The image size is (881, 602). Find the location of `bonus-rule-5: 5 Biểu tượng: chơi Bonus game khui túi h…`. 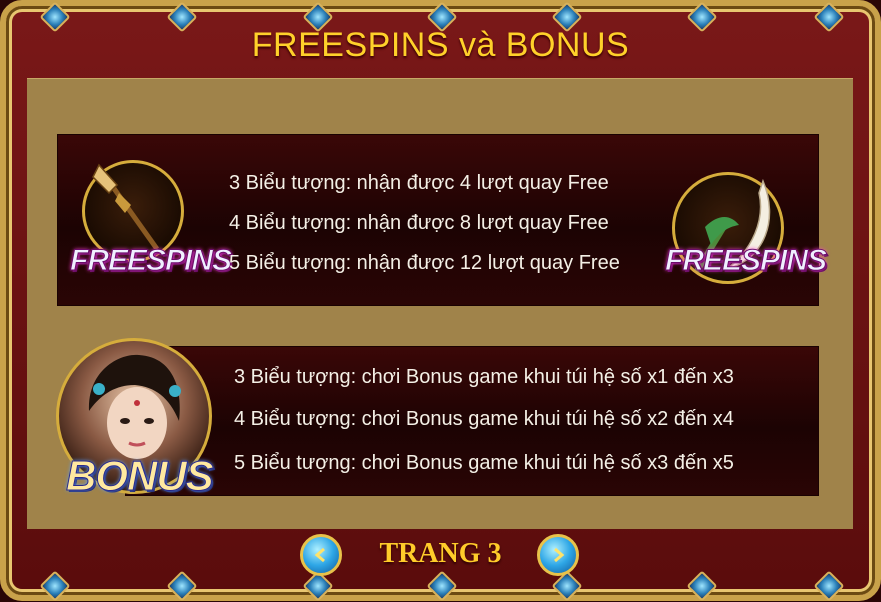

bonus-rule-5: 5 Biểu tượng: chơi Bonus game khui túi h… is located at coordinates (484, 463).